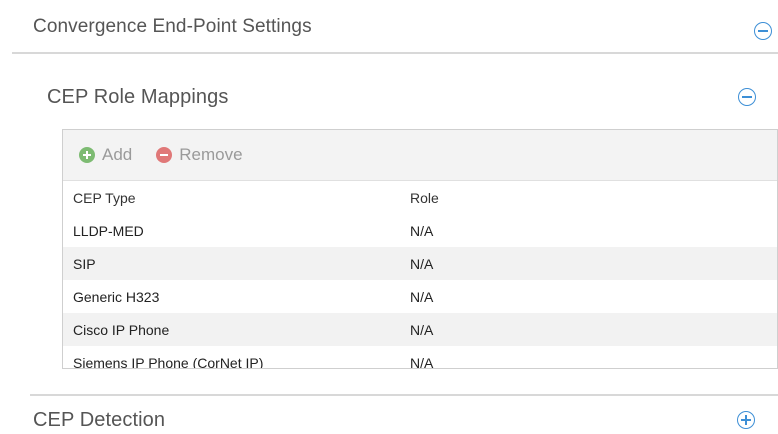 The width and height of the screenshot is (778, 434). I want to click on table-row: Cisco IP Phone N/A, so click(420, 329).